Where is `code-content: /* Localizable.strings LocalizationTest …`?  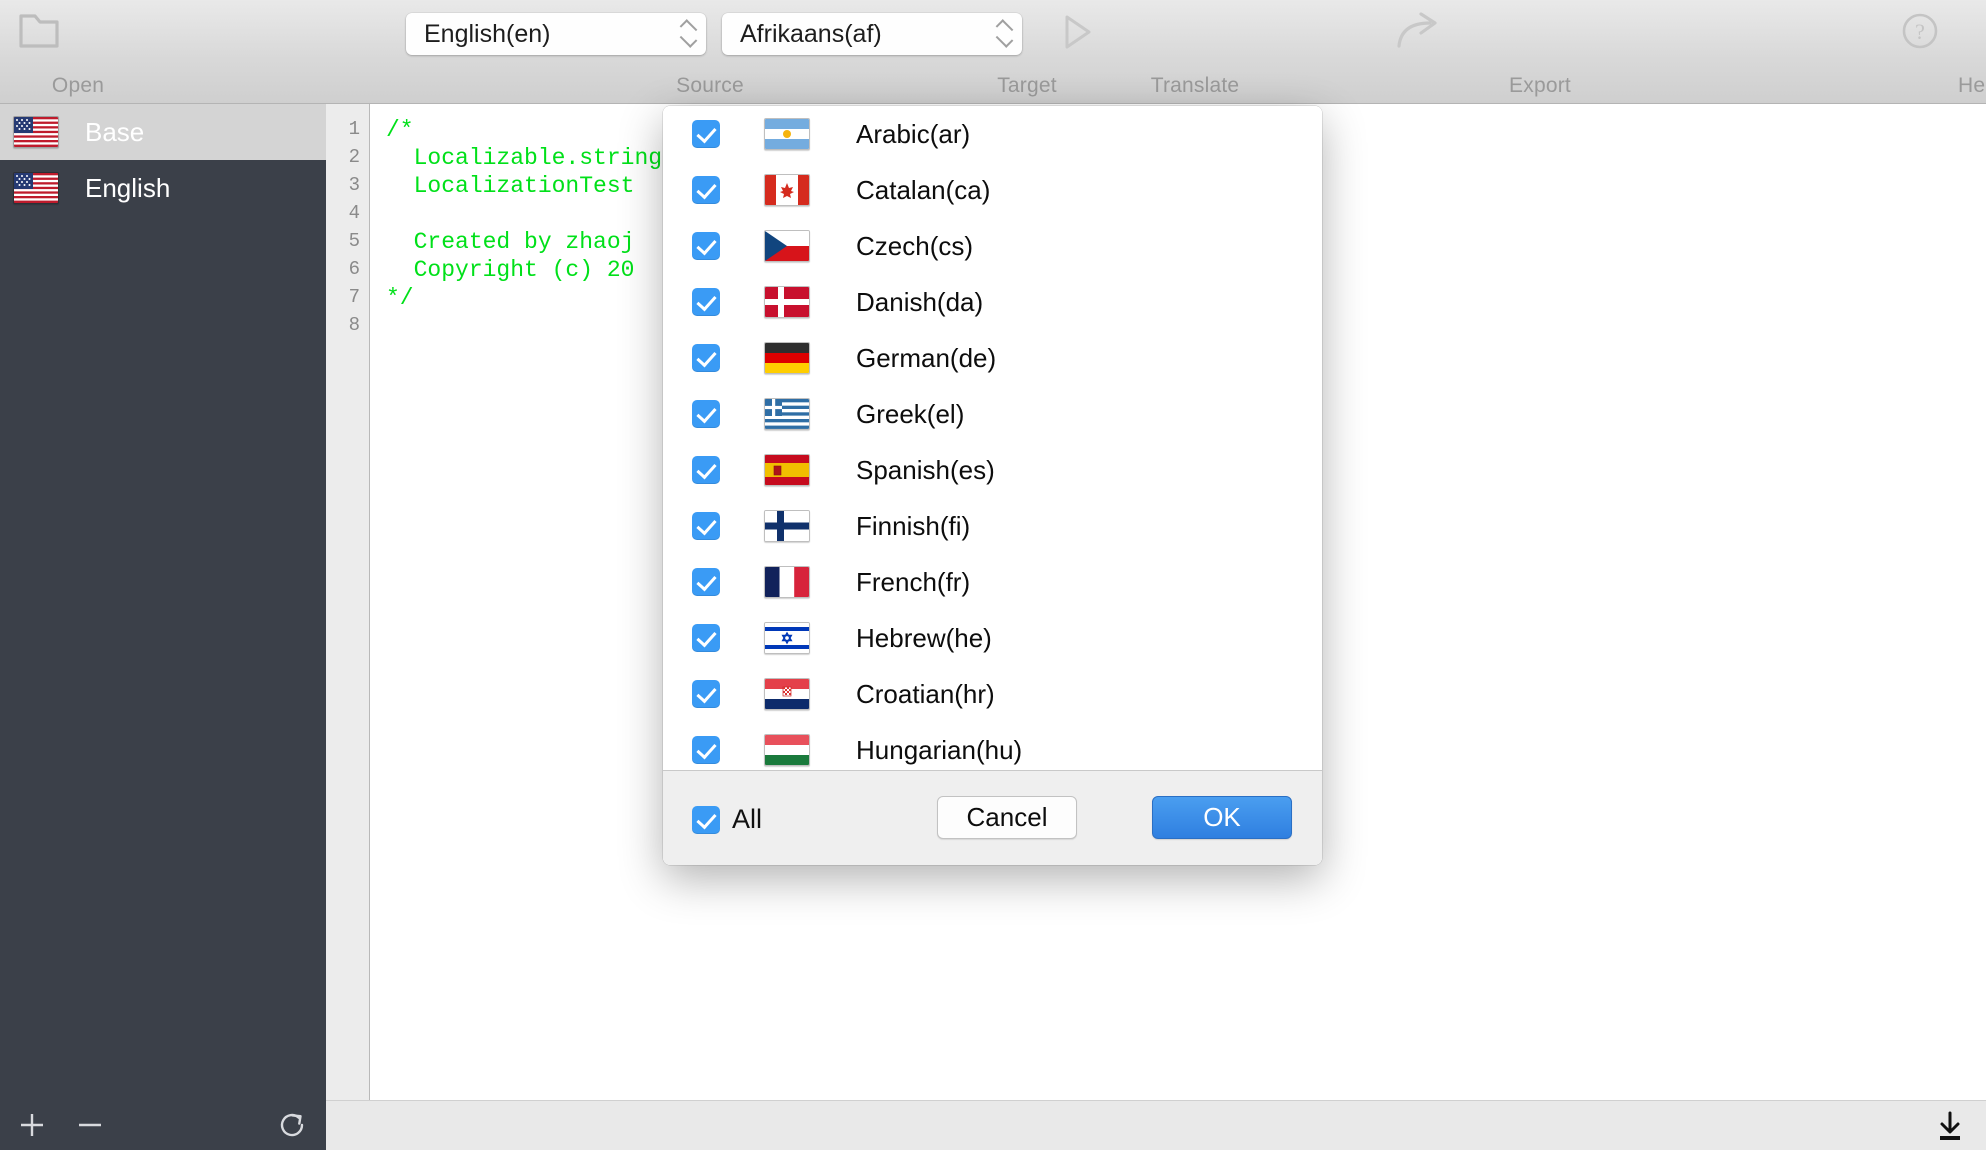
code-content: /* Localizable.strings LocalizationTest … is located at coordinates (531, 214).